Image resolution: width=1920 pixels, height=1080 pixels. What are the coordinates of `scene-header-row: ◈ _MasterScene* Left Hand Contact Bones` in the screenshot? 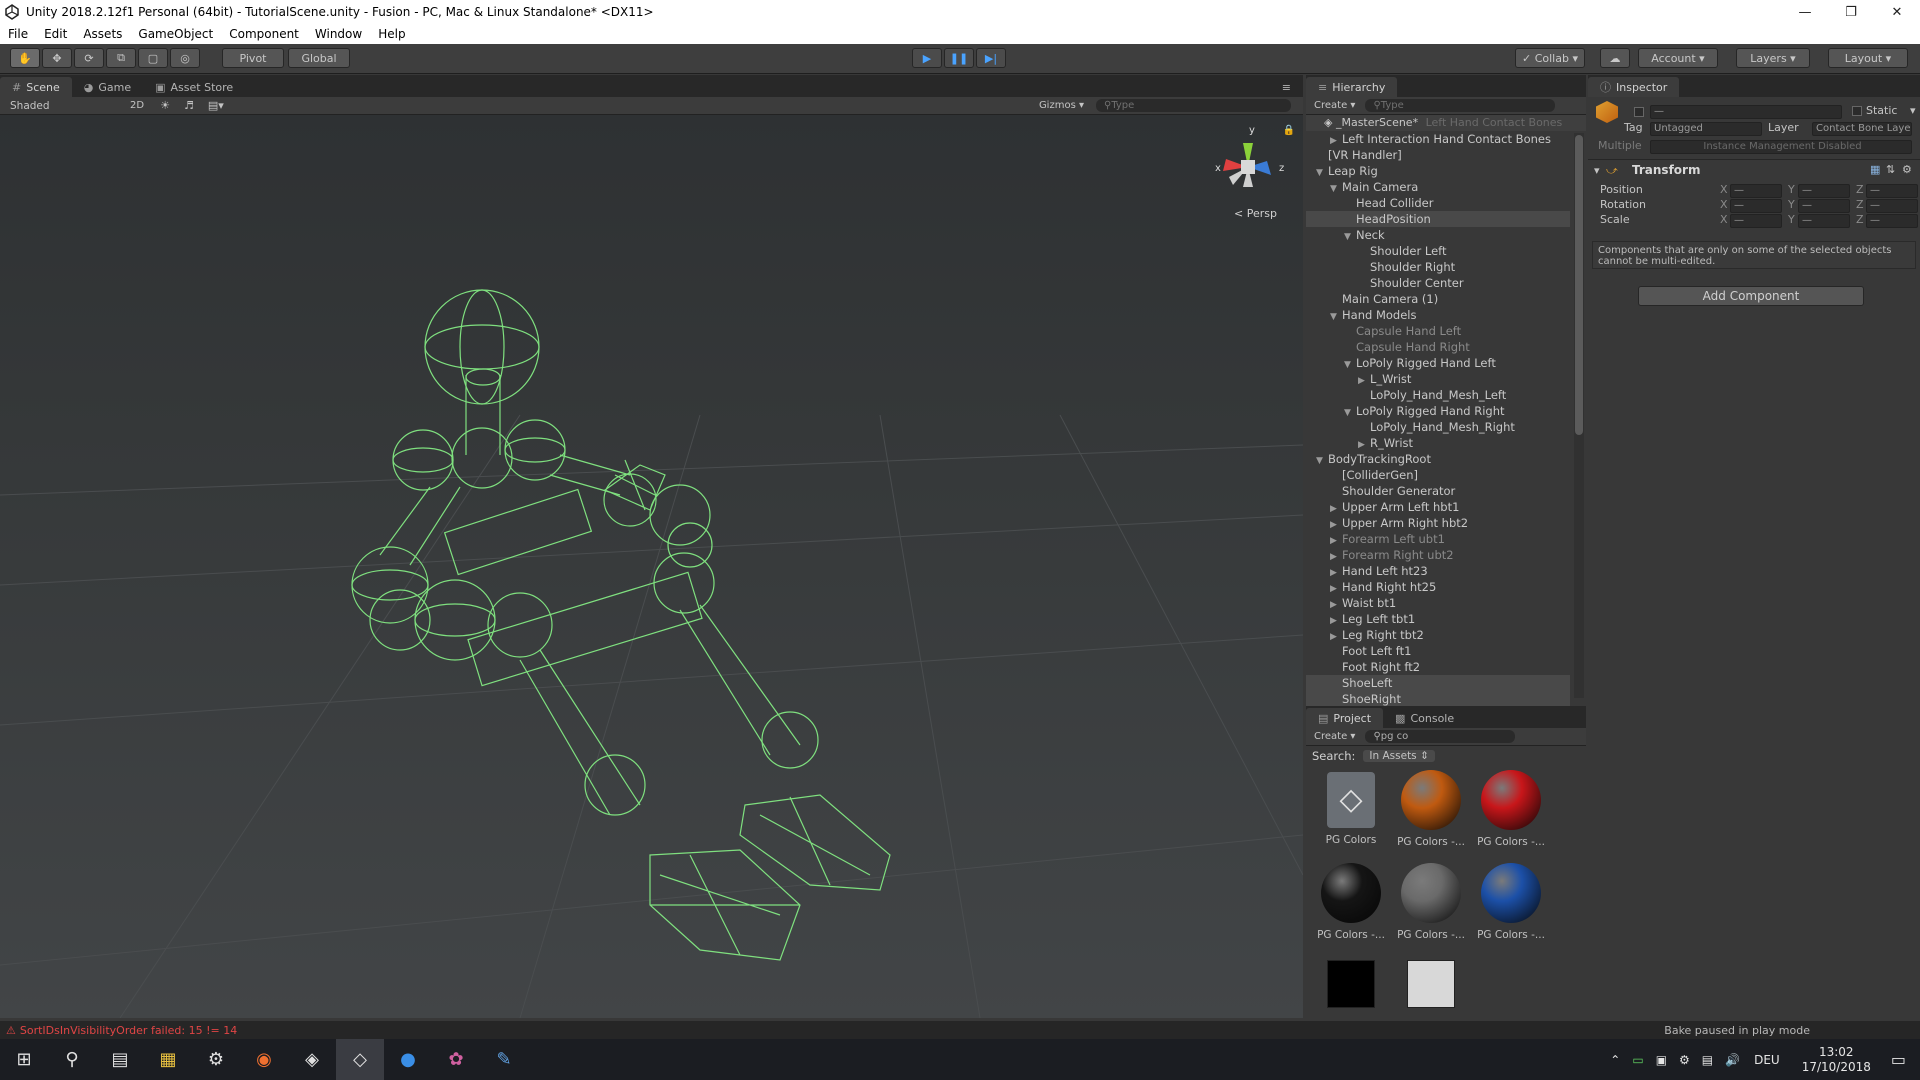 It's located at (1446, 123).